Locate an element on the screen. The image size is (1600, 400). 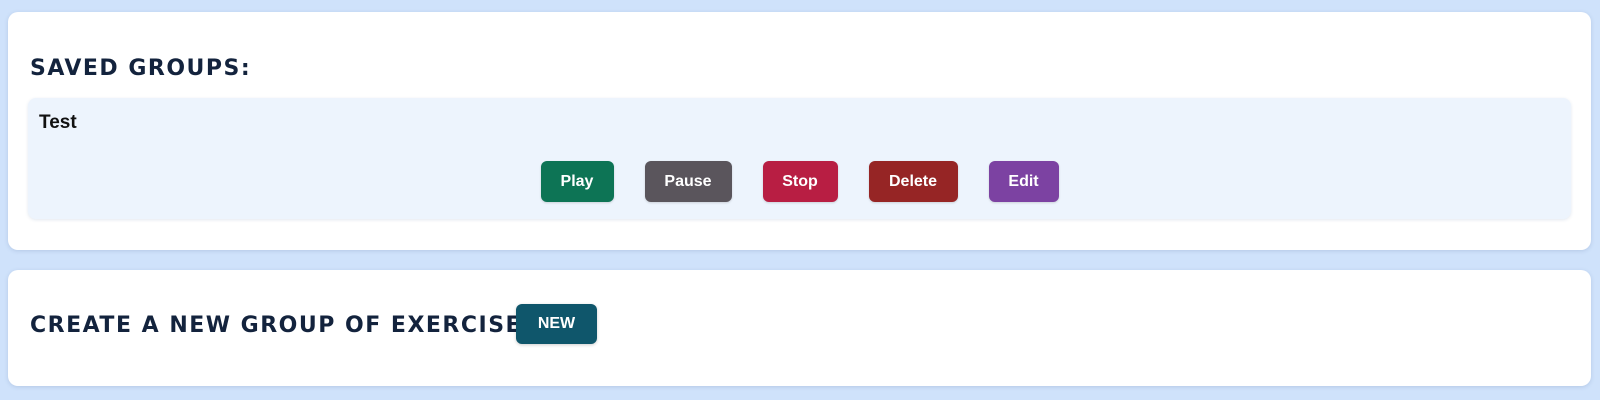
create-group-title: CREATE A NEW GROUP OF EXERCISES: is located at coordinates (290, 325).